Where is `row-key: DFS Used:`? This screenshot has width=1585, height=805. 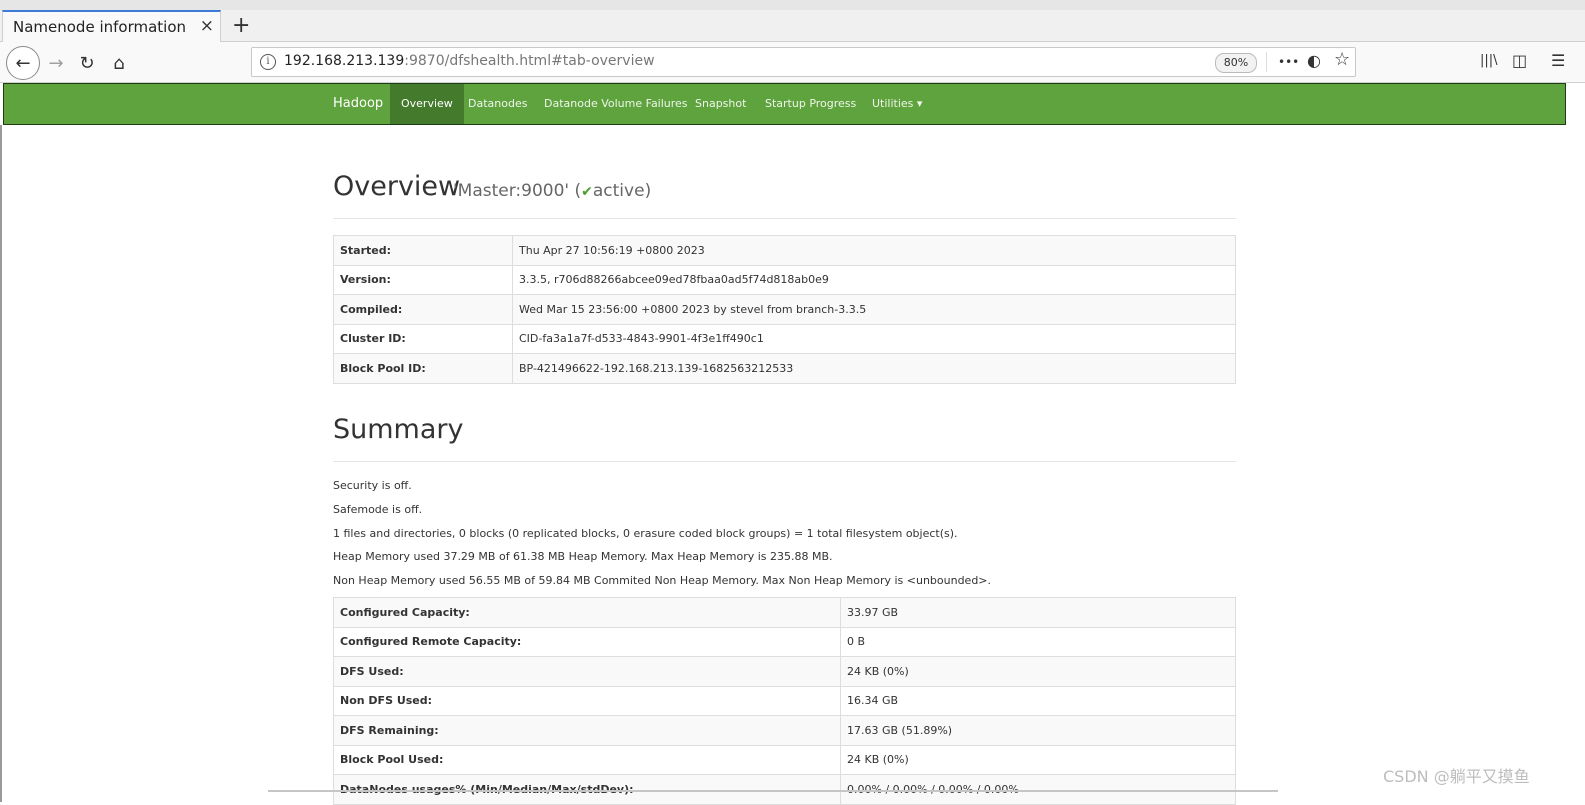
row-key: DFS Used: is located at coordinates (587, 671).